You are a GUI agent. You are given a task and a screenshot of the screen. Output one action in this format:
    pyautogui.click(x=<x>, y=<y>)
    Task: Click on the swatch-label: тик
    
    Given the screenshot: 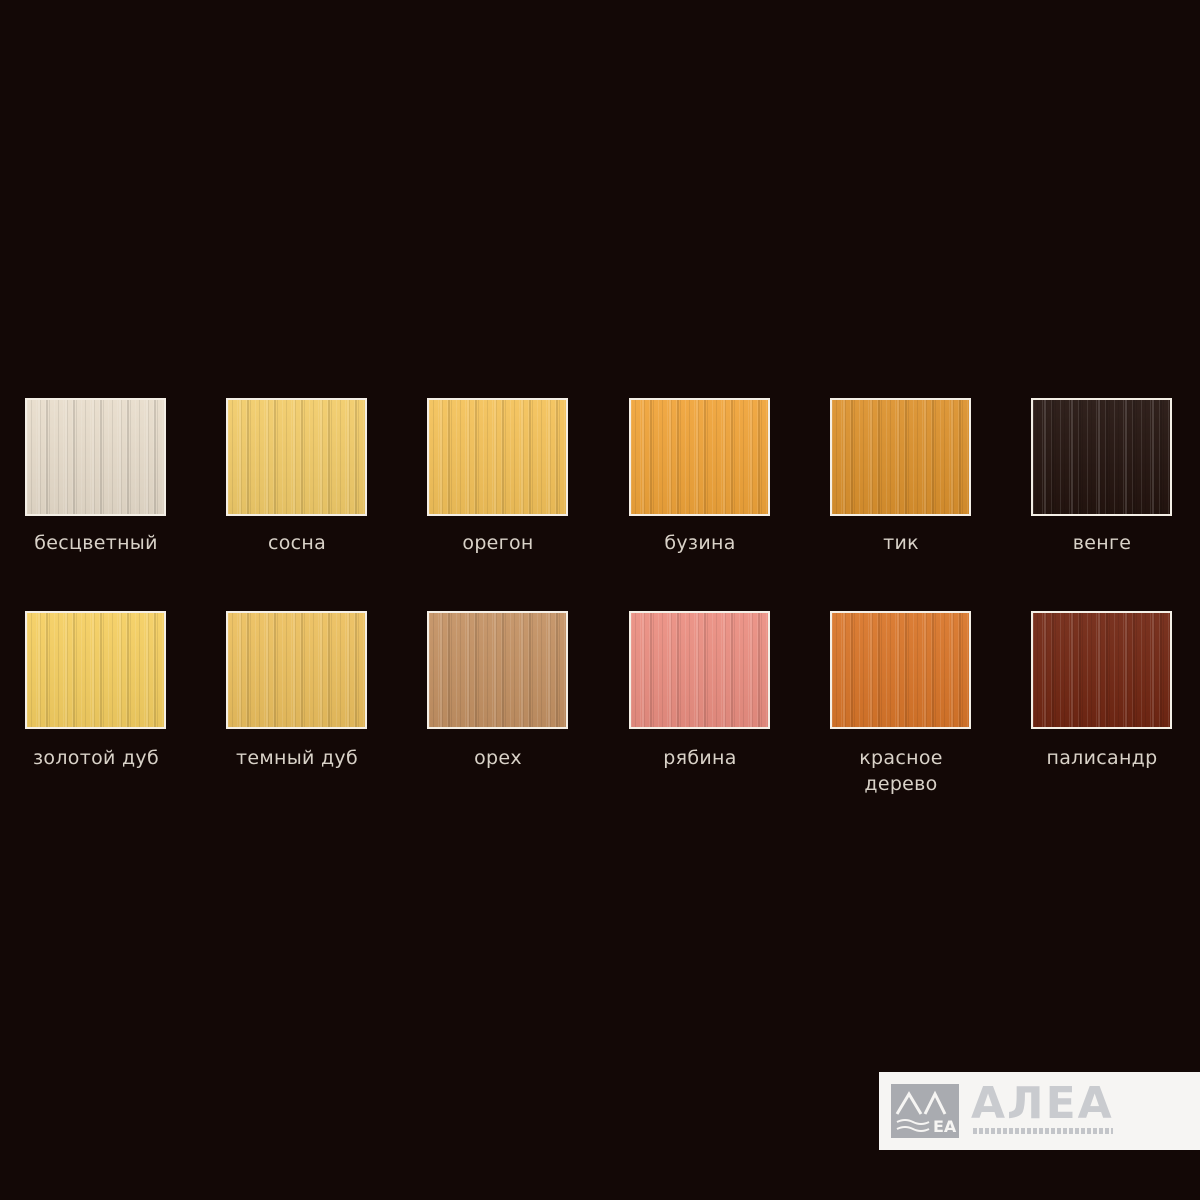 What is the action you would take?
    pyautogui.click(x=901, y=543)
    